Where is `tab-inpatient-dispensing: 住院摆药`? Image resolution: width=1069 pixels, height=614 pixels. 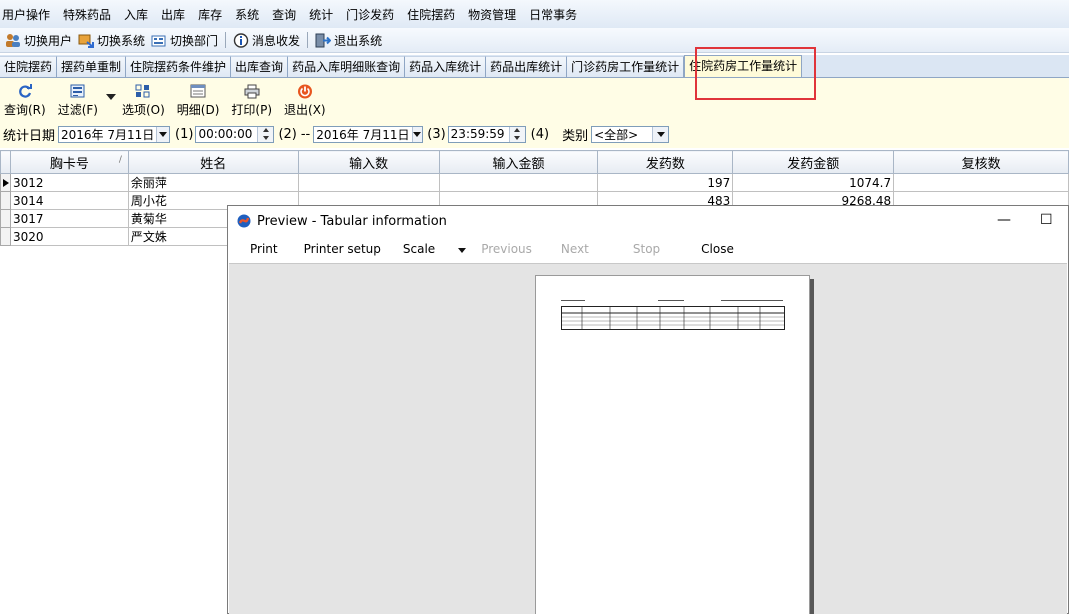 tab-inpatient-dispensing: 住院摆药 is located at coordinates (29, 66).